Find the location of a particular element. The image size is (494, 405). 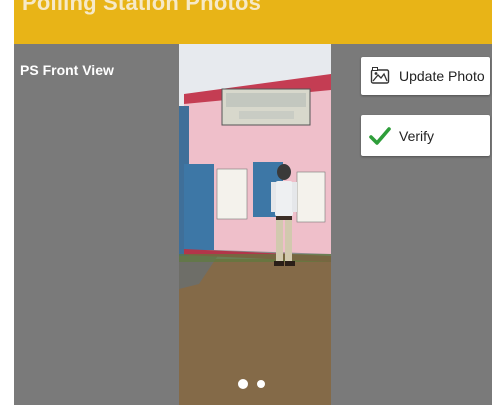

app-header: Polling Station Photos is located at coordinates (253, 22).